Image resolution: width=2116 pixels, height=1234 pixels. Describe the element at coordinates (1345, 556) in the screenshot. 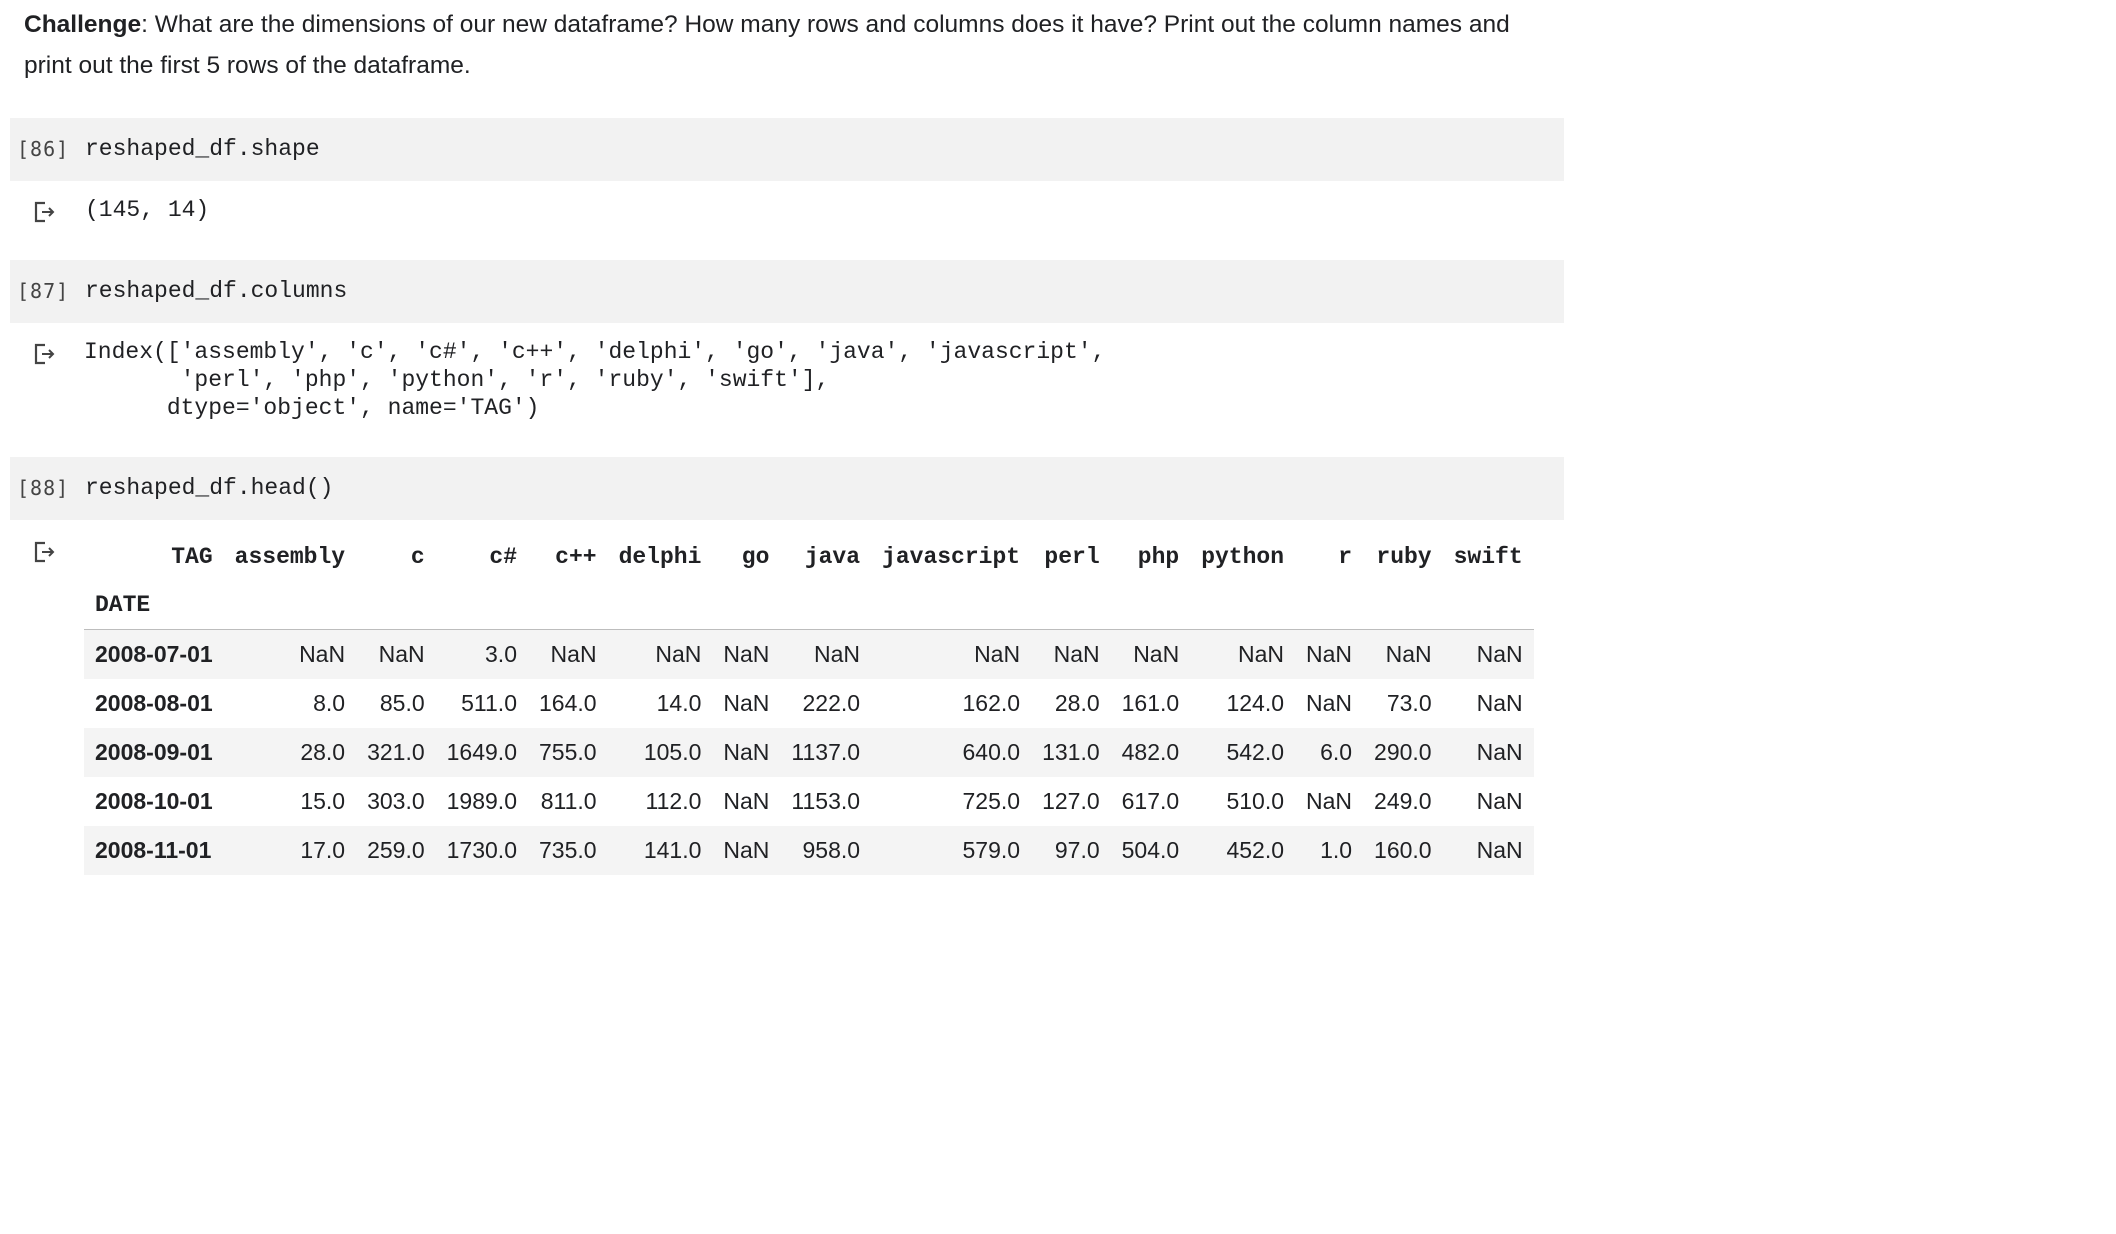

I see `column-header: r` at that location.